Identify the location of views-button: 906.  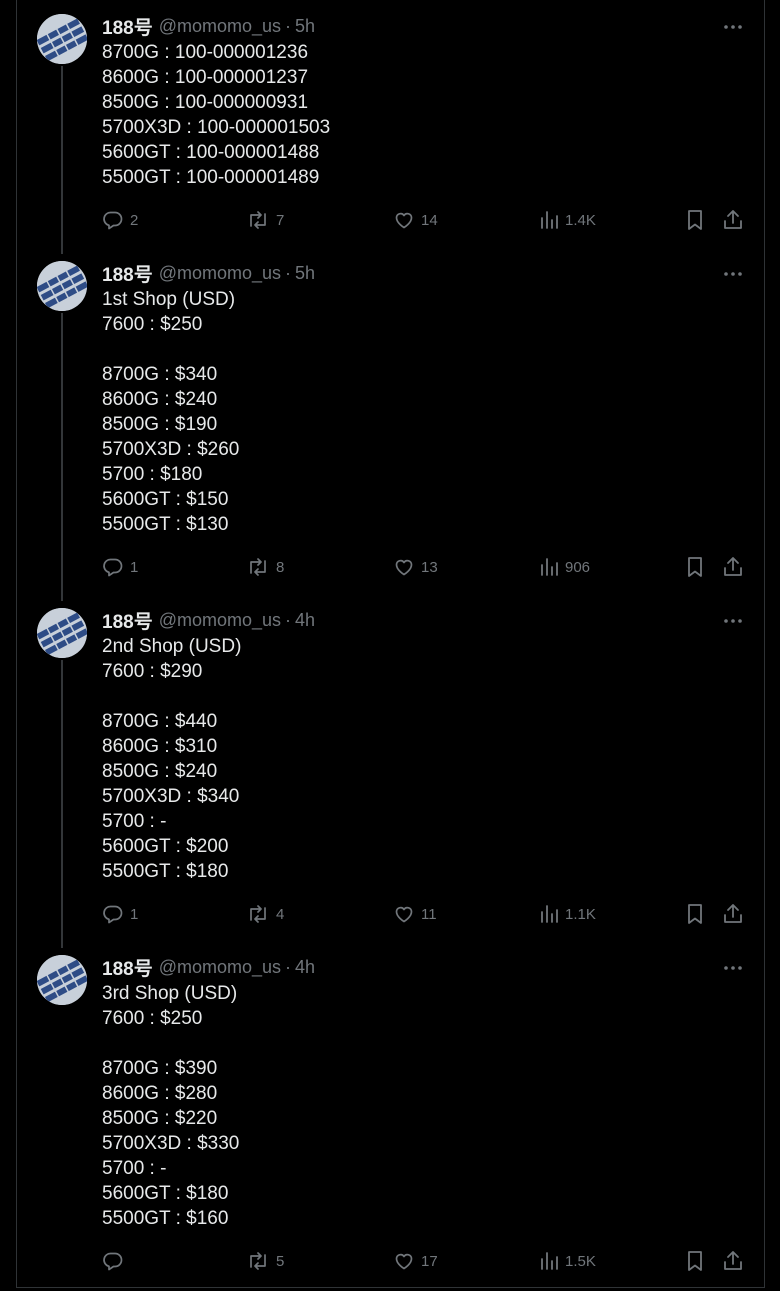
(564, 567).